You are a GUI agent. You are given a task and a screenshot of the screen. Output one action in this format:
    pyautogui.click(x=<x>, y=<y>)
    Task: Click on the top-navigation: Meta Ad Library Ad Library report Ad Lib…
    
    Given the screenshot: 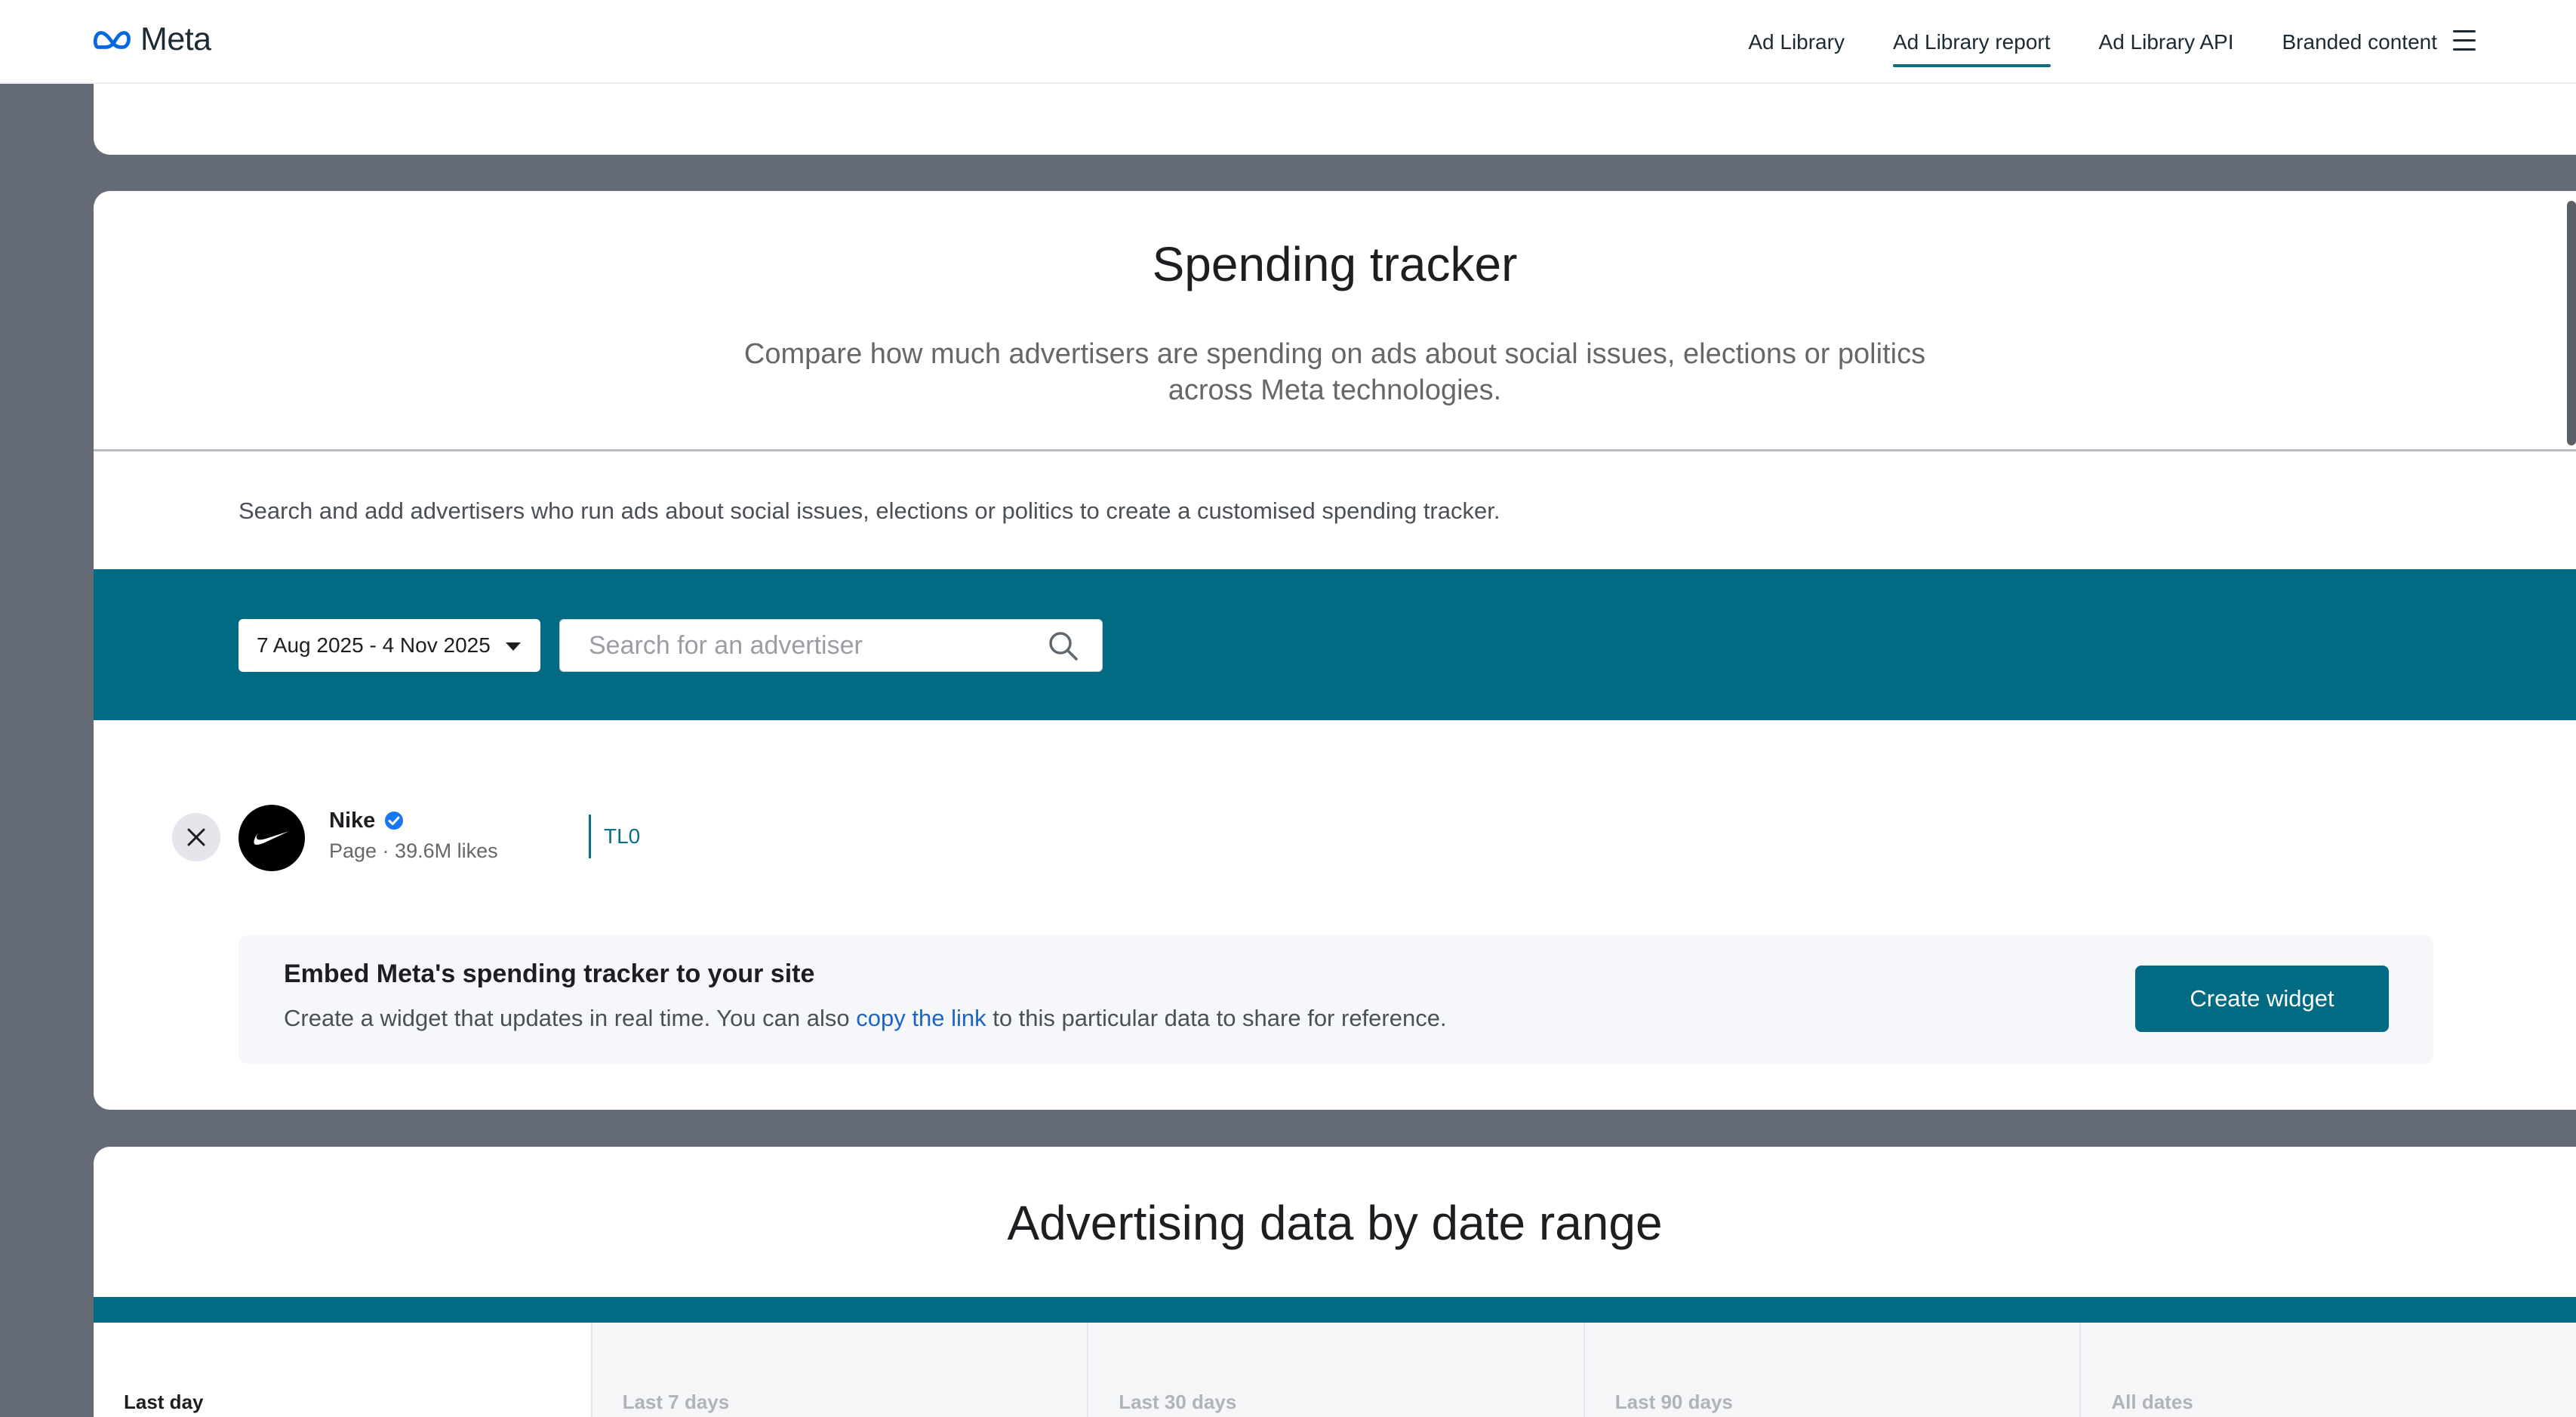 What is the action you would take?
    pyautogui.click(x=1288, y=42)
    